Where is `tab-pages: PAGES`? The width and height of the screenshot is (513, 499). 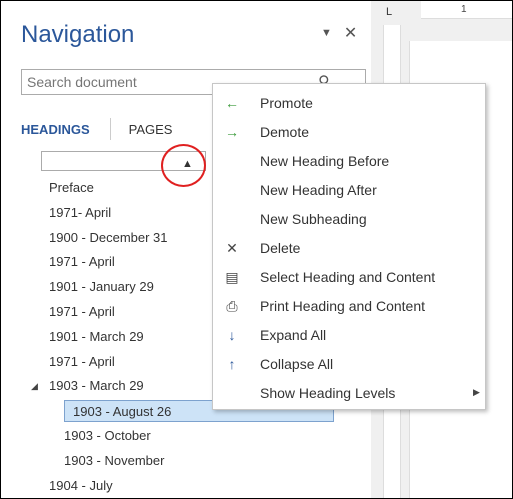 tab-pages: PAGES is located at coordinates (161, 129).